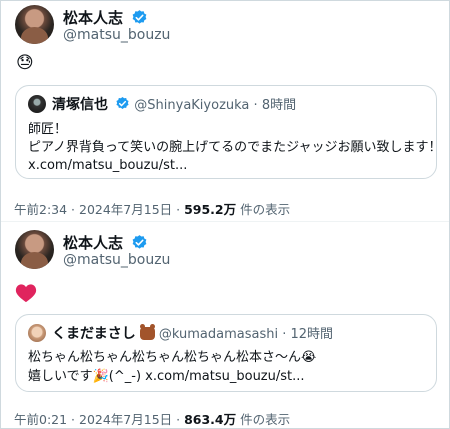 The width and height of the screenshot is (450, 429). What do you see at coordinates (172, 357) in the screenshot?
I see `quoted-text-line: 松ちゃん松ちゃん松ちゃん松ちゃん松本さ〜ん😭` at bounding box center [172, 357].